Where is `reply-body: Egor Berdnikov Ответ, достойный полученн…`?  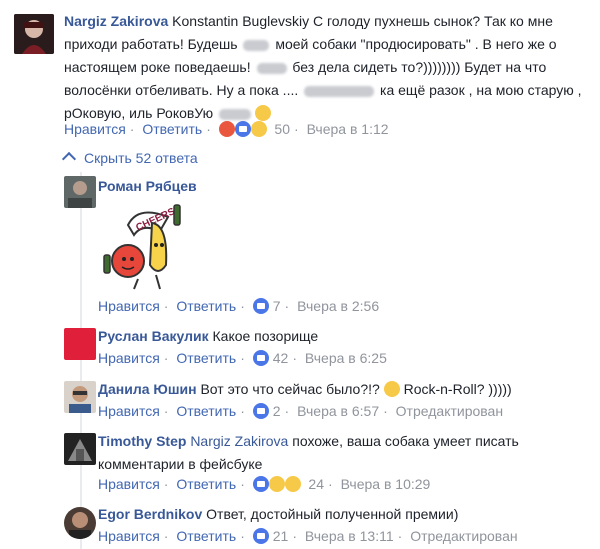 reply-body: Egor Berdnikov Ответ, достойный полученн… is located at coordinates (278, 514).